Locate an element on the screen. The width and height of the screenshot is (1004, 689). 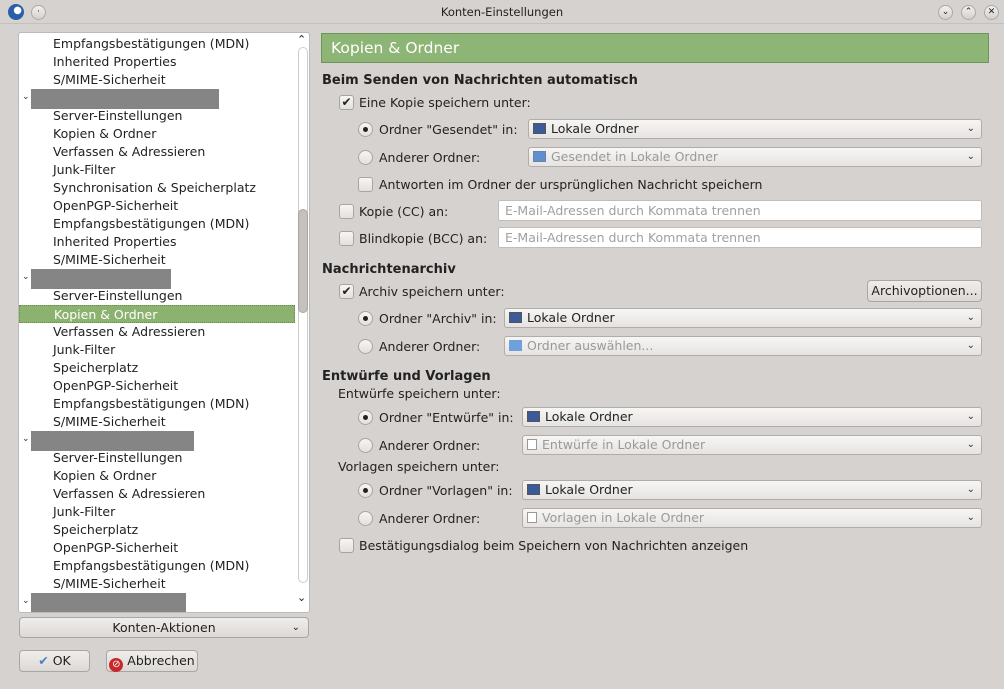
archive-other-radio is located at coordinates (365, 346).